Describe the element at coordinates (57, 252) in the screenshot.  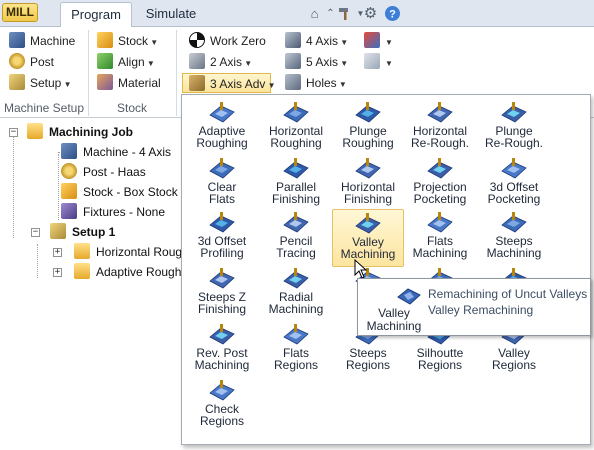
I see `tree-expander-op-1: +` at that location.